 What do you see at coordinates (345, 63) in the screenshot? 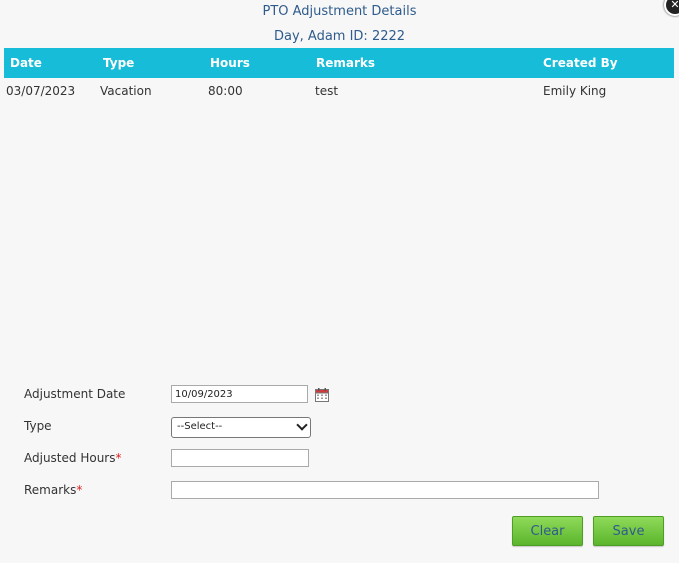
I see `column-header-remarks: Remarks` at bounding box center [345, 63].